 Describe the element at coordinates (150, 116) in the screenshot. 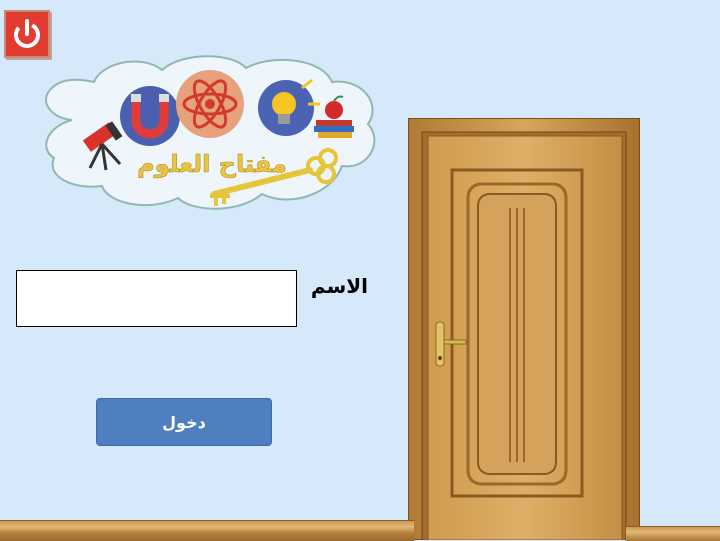

I see `magnet-icon` at that location.